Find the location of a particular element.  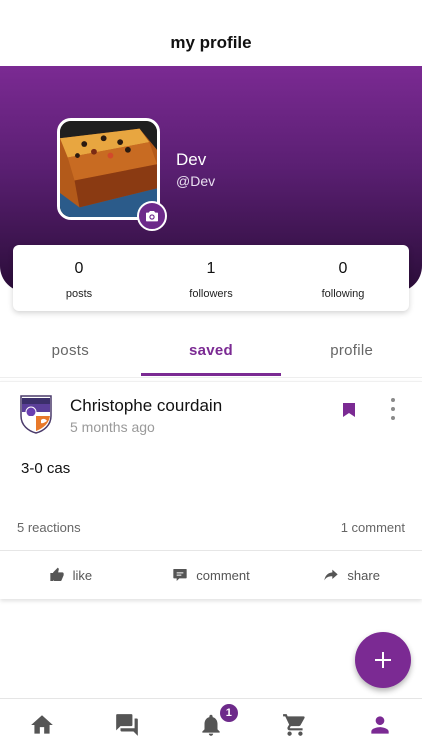

stat-value: 1 is located at coordinates (211, 268).